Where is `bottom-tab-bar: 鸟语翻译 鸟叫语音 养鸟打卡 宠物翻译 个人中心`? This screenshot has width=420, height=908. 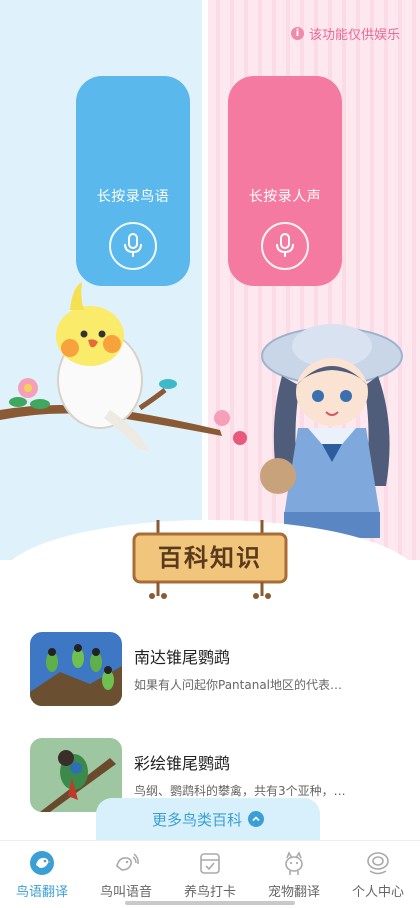
bottom-tab-bar: 鸟语翻译 鸟叫语音 养鸟打卡 宠物翻译 个人中心 is located at coordinates (210, 874).